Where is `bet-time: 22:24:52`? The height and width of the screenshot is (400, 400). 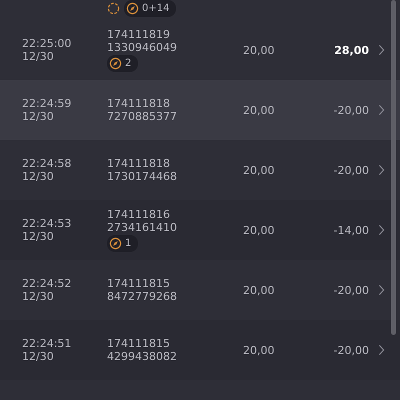
bet-time: 22:24:52 is located at coordinates (47, 283).